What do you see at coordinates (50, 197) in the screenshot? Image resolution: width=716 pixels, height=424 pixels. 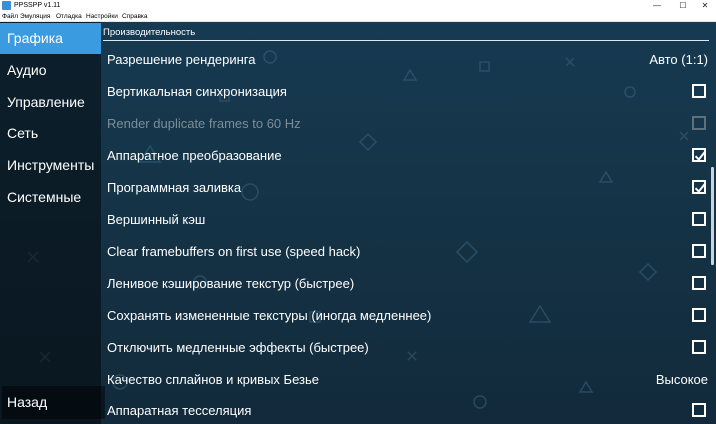 I see `sidebar-item-system: Системные` at bounding box center [50, 197].